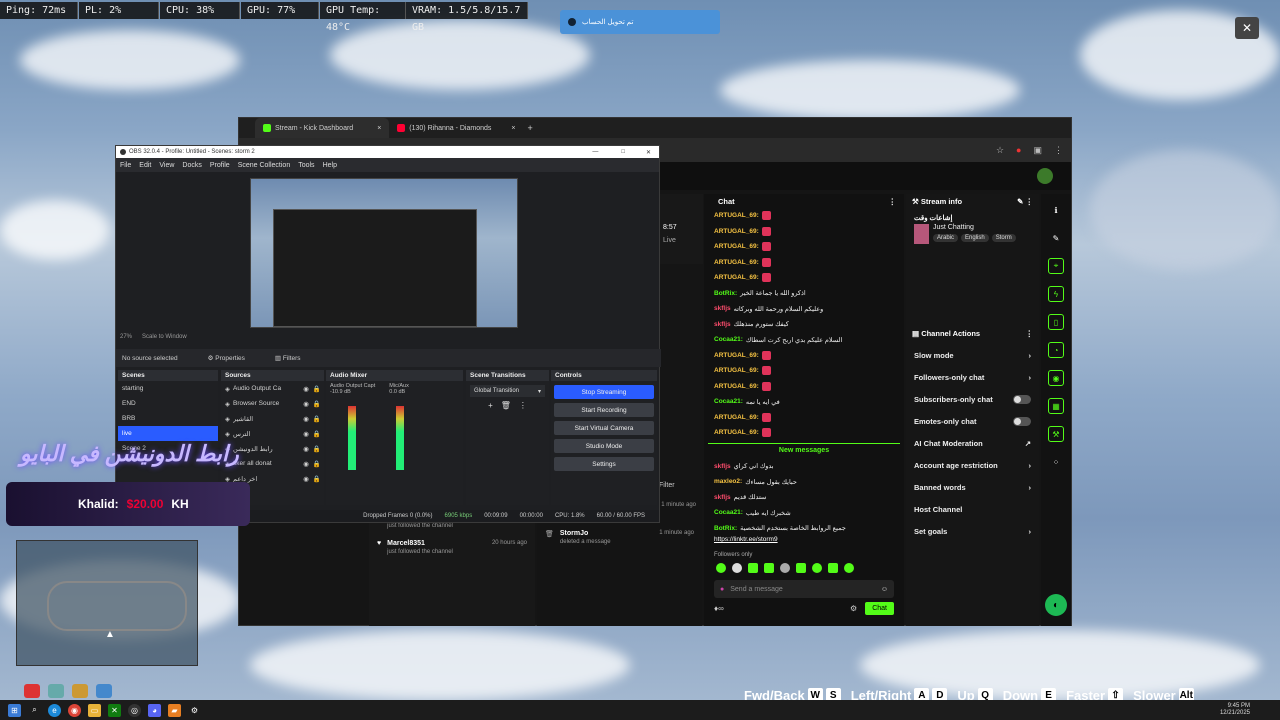 This screenshot has height=720, width=1280. I want to click on source-item: ◈ Browser Source ◉ 🔒, so click(272, 403).